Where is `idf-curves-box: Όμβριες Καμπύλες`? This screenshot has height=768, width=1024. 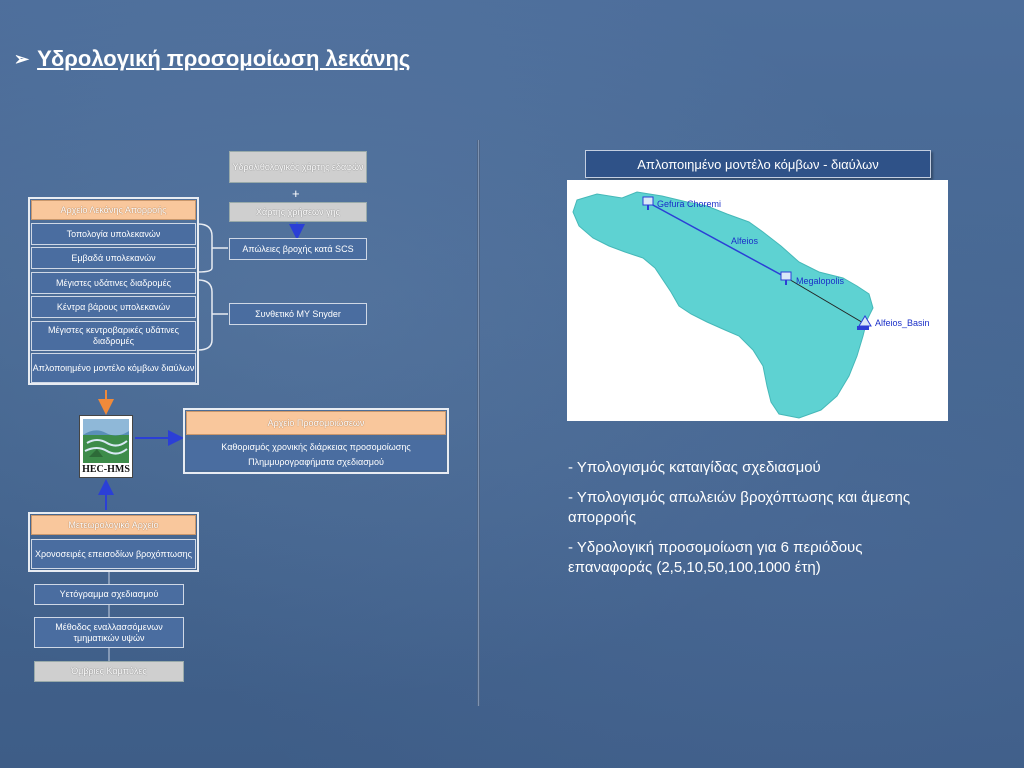
idf-curves-box: Όμβριες Καμπύλες is located at coordinates (109, 671).